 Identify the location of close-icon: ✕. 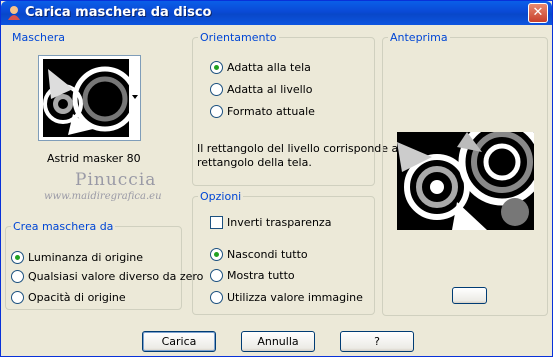
(538, 13).